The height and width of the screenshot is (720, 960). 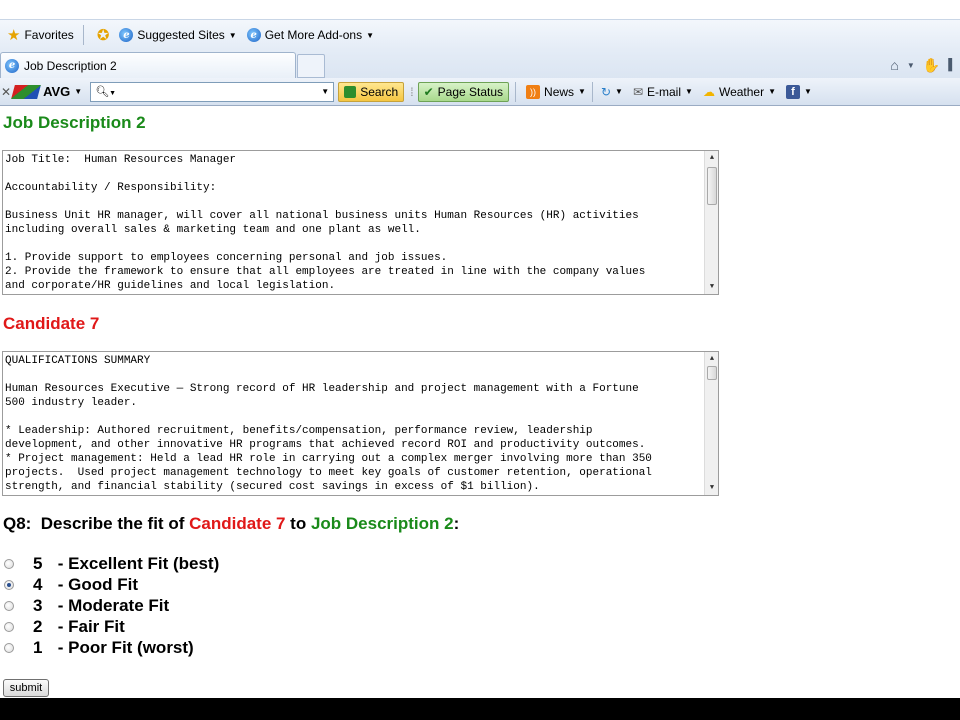 What do you see at coordinates (931, 65) in the screenshot?
I see `hand-icon: ✋` at bounding box center [931, 65].